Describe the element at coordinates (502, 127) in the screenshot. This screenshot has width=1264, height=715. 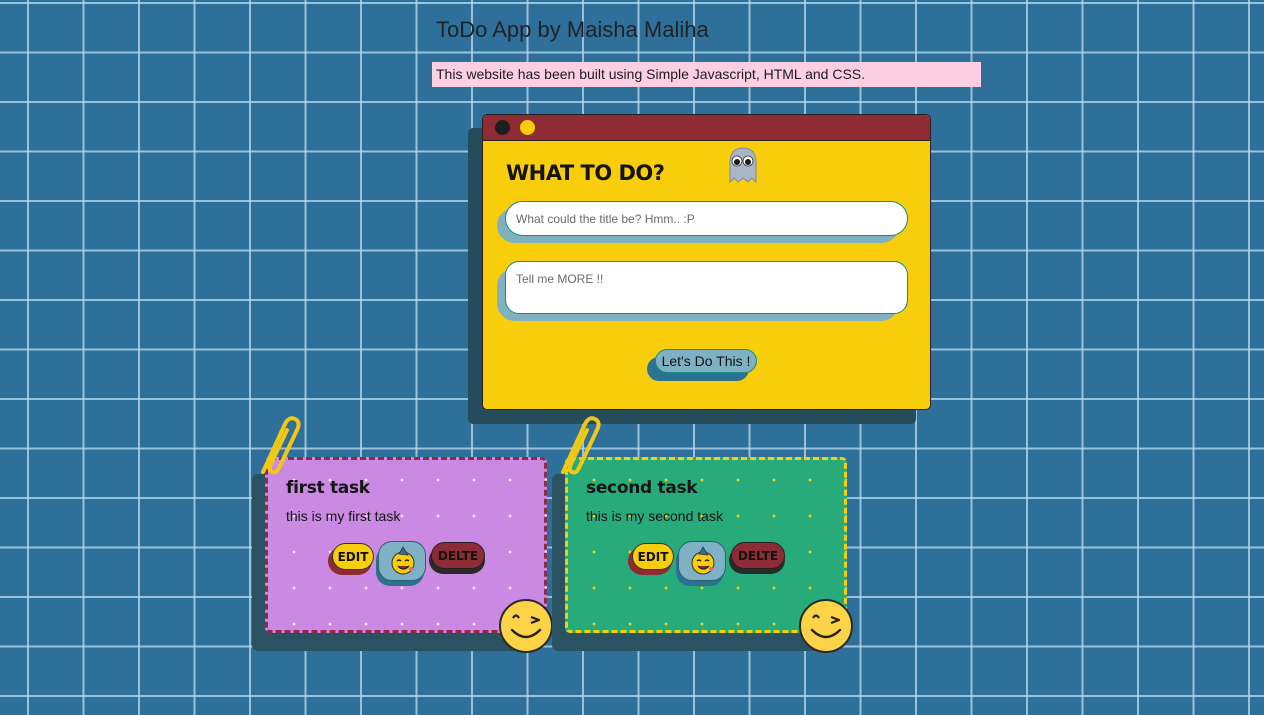
I see `window-dot-black` at that location.